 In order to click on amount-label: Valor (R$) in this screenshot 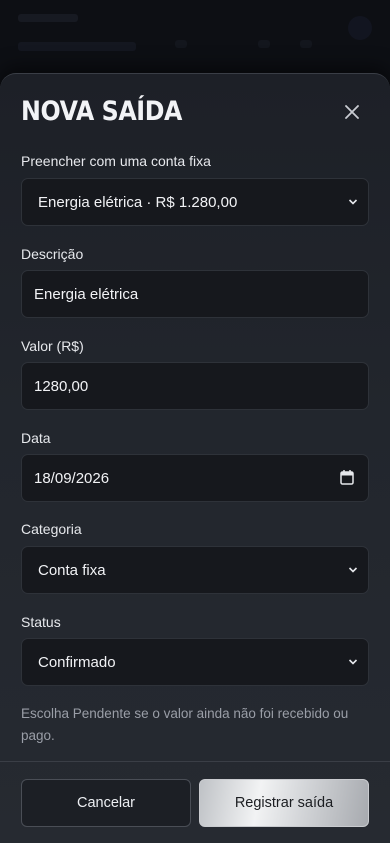, I will do `click(52, 346)`.